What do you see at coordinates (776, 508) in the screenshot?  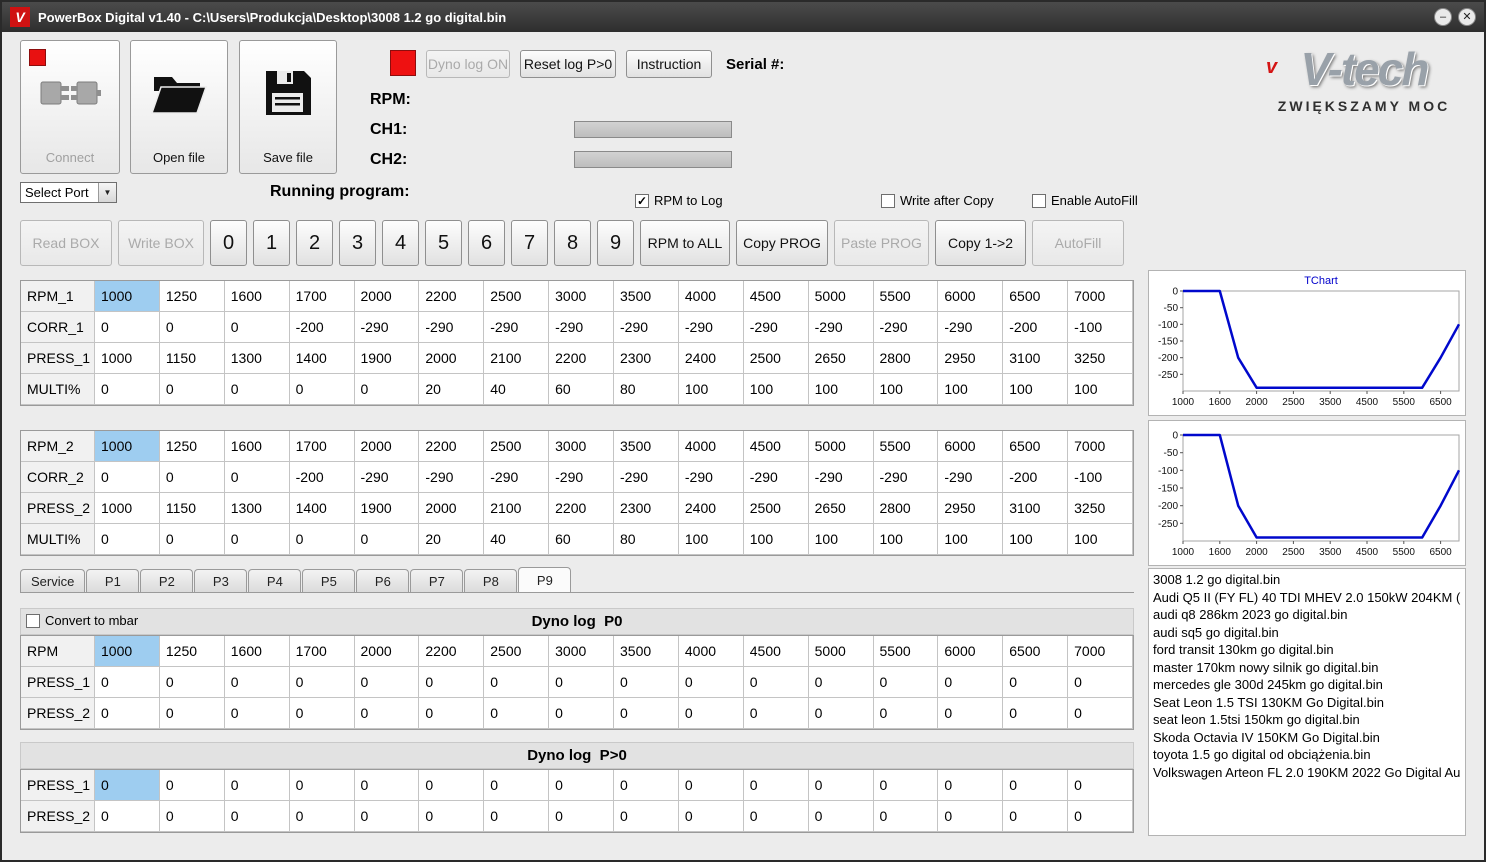 I see `table-cell: 2500` at bounding box center [776, 508].